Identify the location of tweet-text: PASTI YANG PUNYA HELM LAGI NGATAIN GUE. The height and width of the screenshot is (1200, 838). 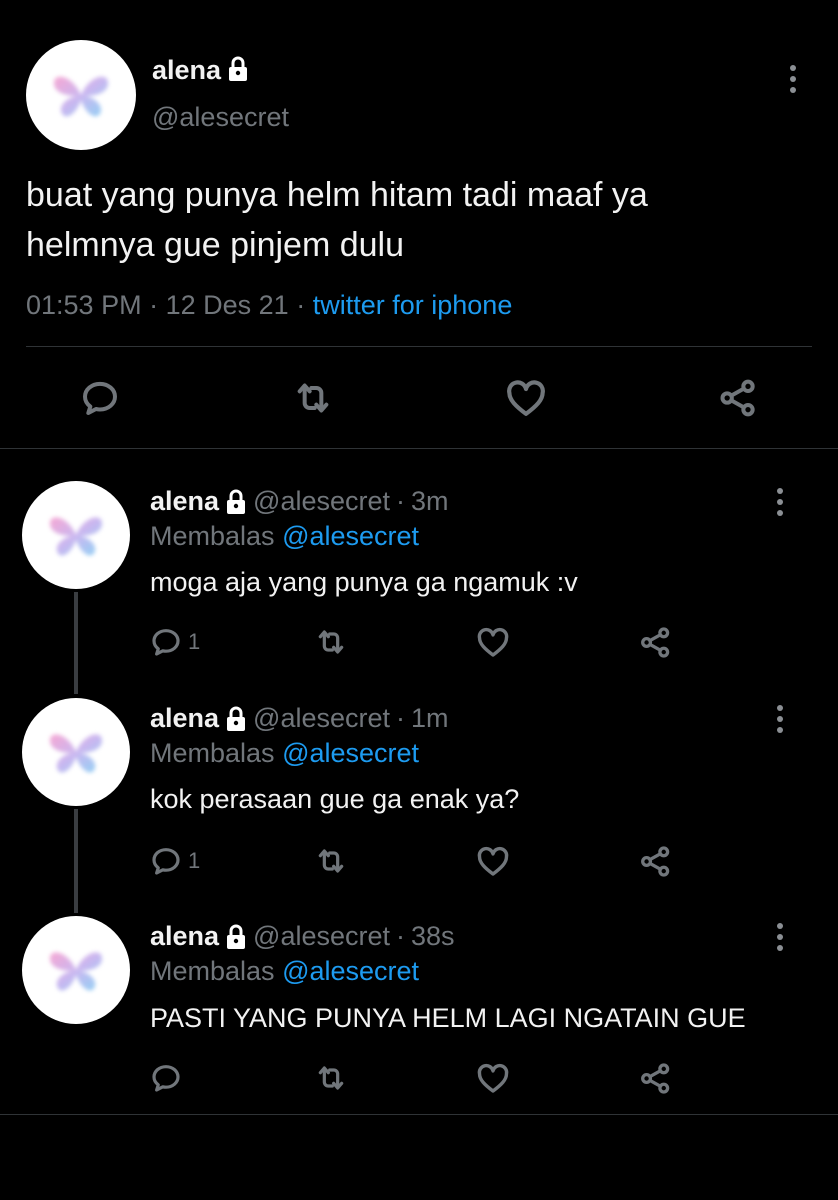
(448, 1018).